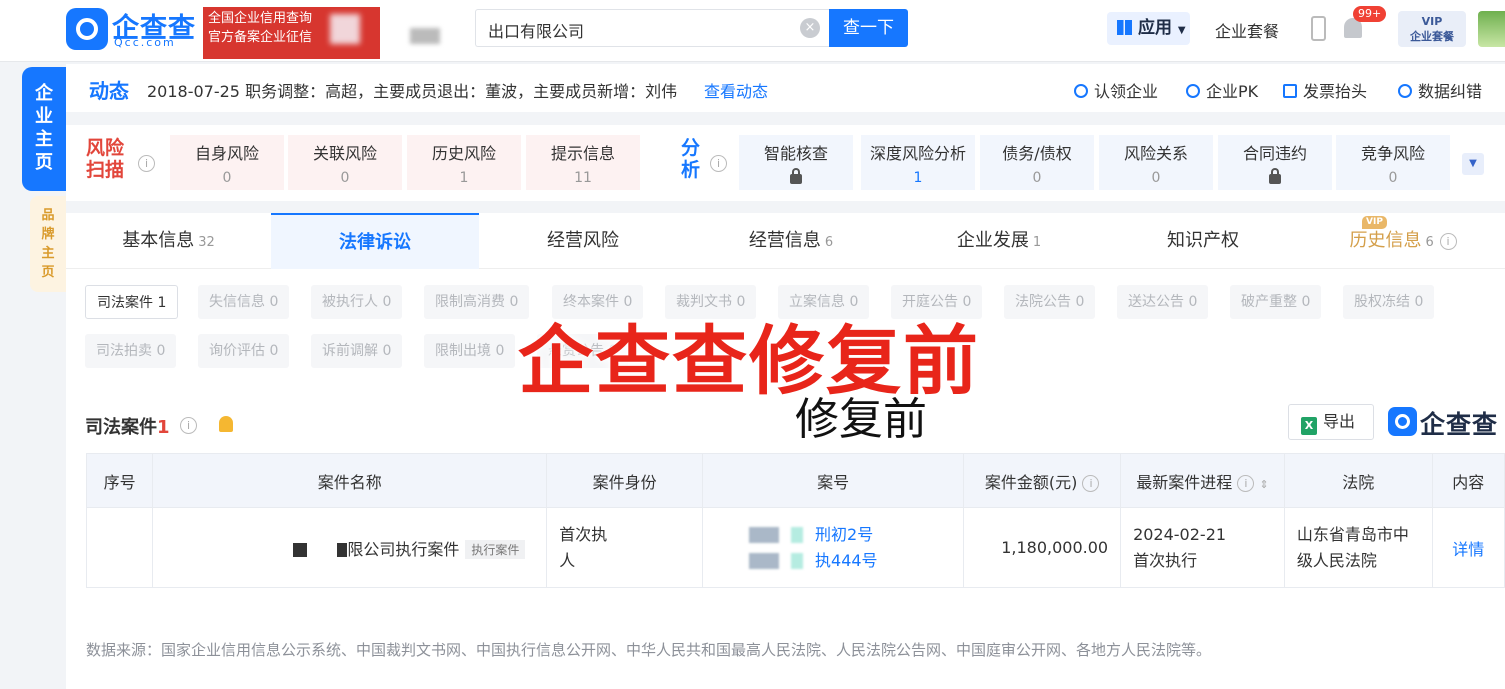 The image size is (1505, 689). Describe the element at coordinates (1290, 91) in the screenshot. I see `invoice-icon` at that location.